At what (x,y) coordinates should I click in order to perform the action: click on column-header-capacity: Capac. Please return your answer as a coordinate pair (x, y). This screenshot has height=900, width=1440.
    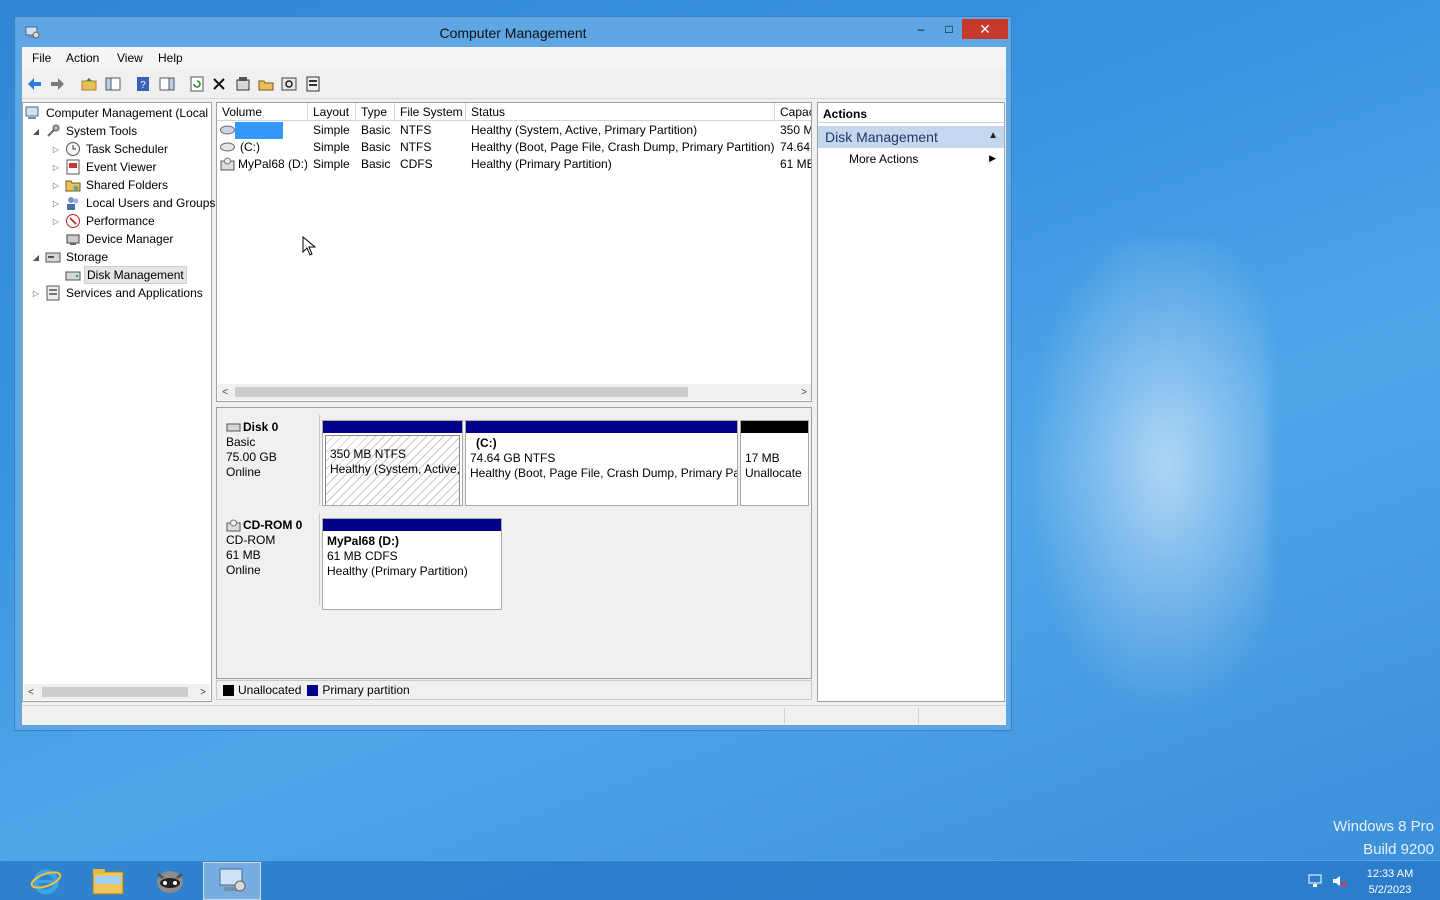
    Looking at the image, I should click on (793, 112).